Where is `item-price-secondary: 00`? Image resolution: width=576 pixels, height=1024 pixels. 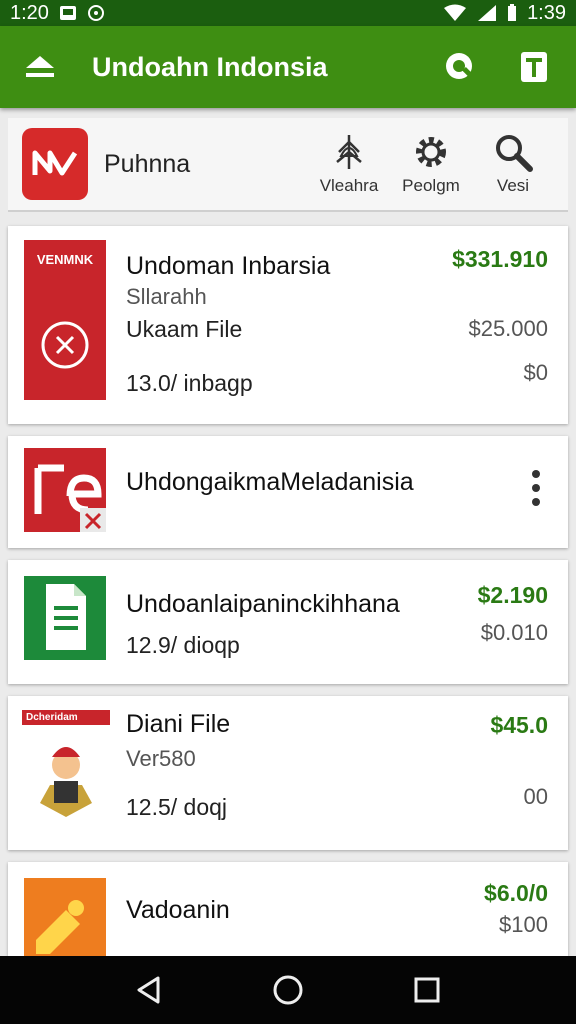
item-price-secondary: 00 is located at coordinates (535, 796).